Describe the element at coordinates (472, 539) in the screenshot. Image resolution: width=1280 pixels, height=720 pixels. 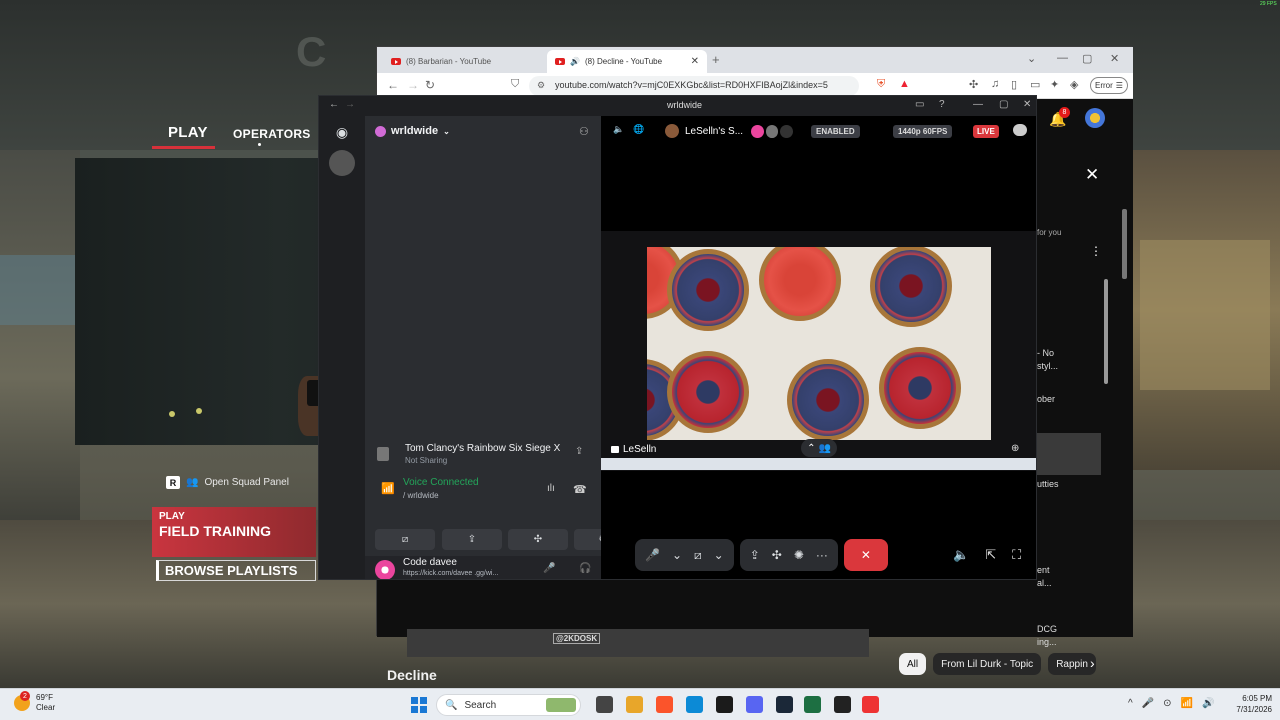
I see `share-screen-button: ⇪` at that location.